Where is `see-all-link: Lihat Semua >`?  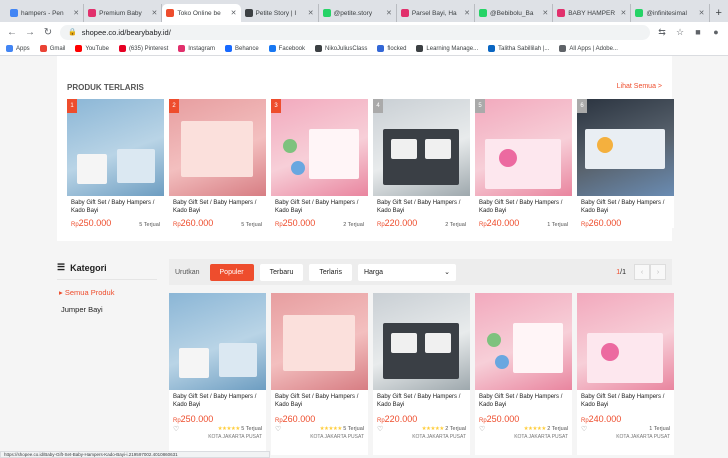 see-all-link: Lihat Semua > is located at coordinates (639, 86).